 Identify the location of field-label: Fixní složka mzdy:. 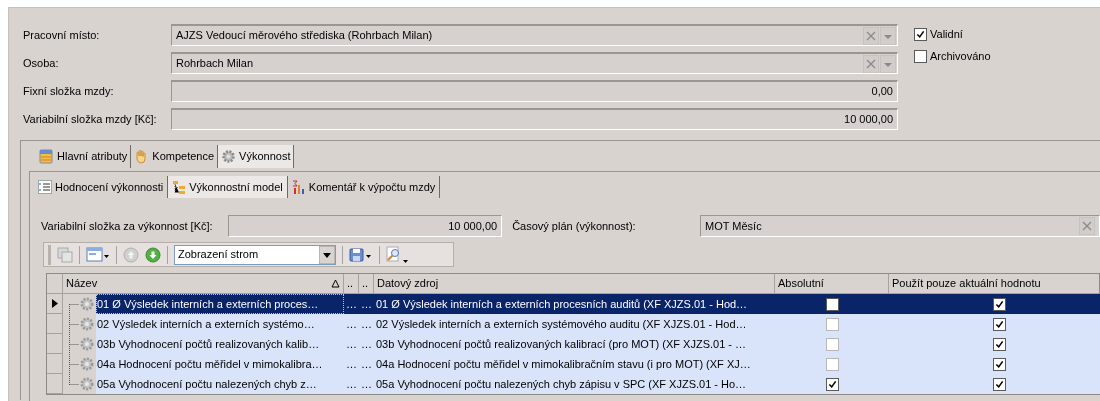
(69, 91).